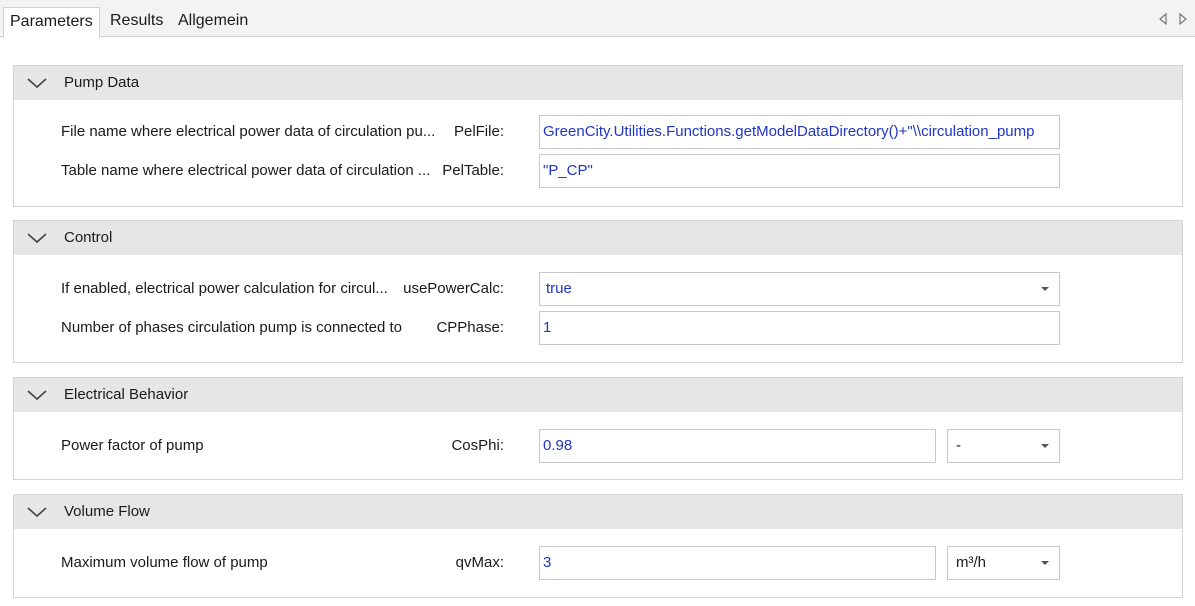 The height and width of the screenshot is (606, 1195). What do you see at coordinates (799, 328) in the screenshot?
I see `cpphase-input: 1` at bounding box center [799, 328].